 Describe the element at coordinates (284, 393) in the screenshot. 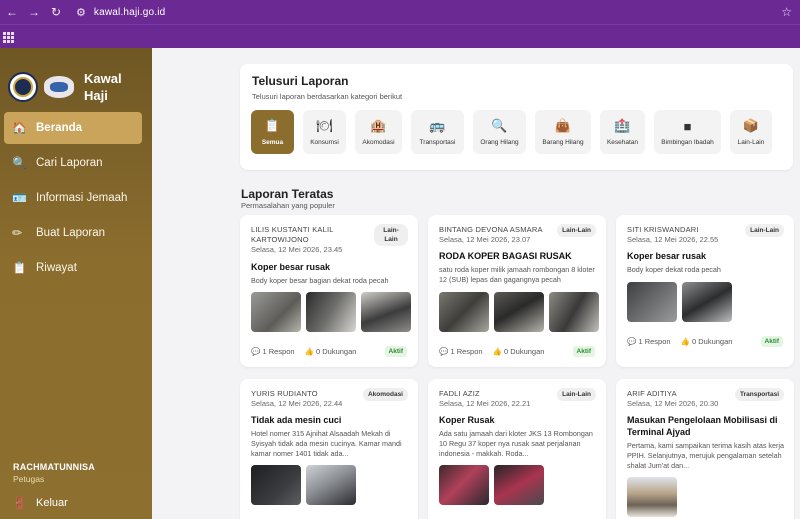

I see `report-author: YURIS RUDIANTO` at that location.